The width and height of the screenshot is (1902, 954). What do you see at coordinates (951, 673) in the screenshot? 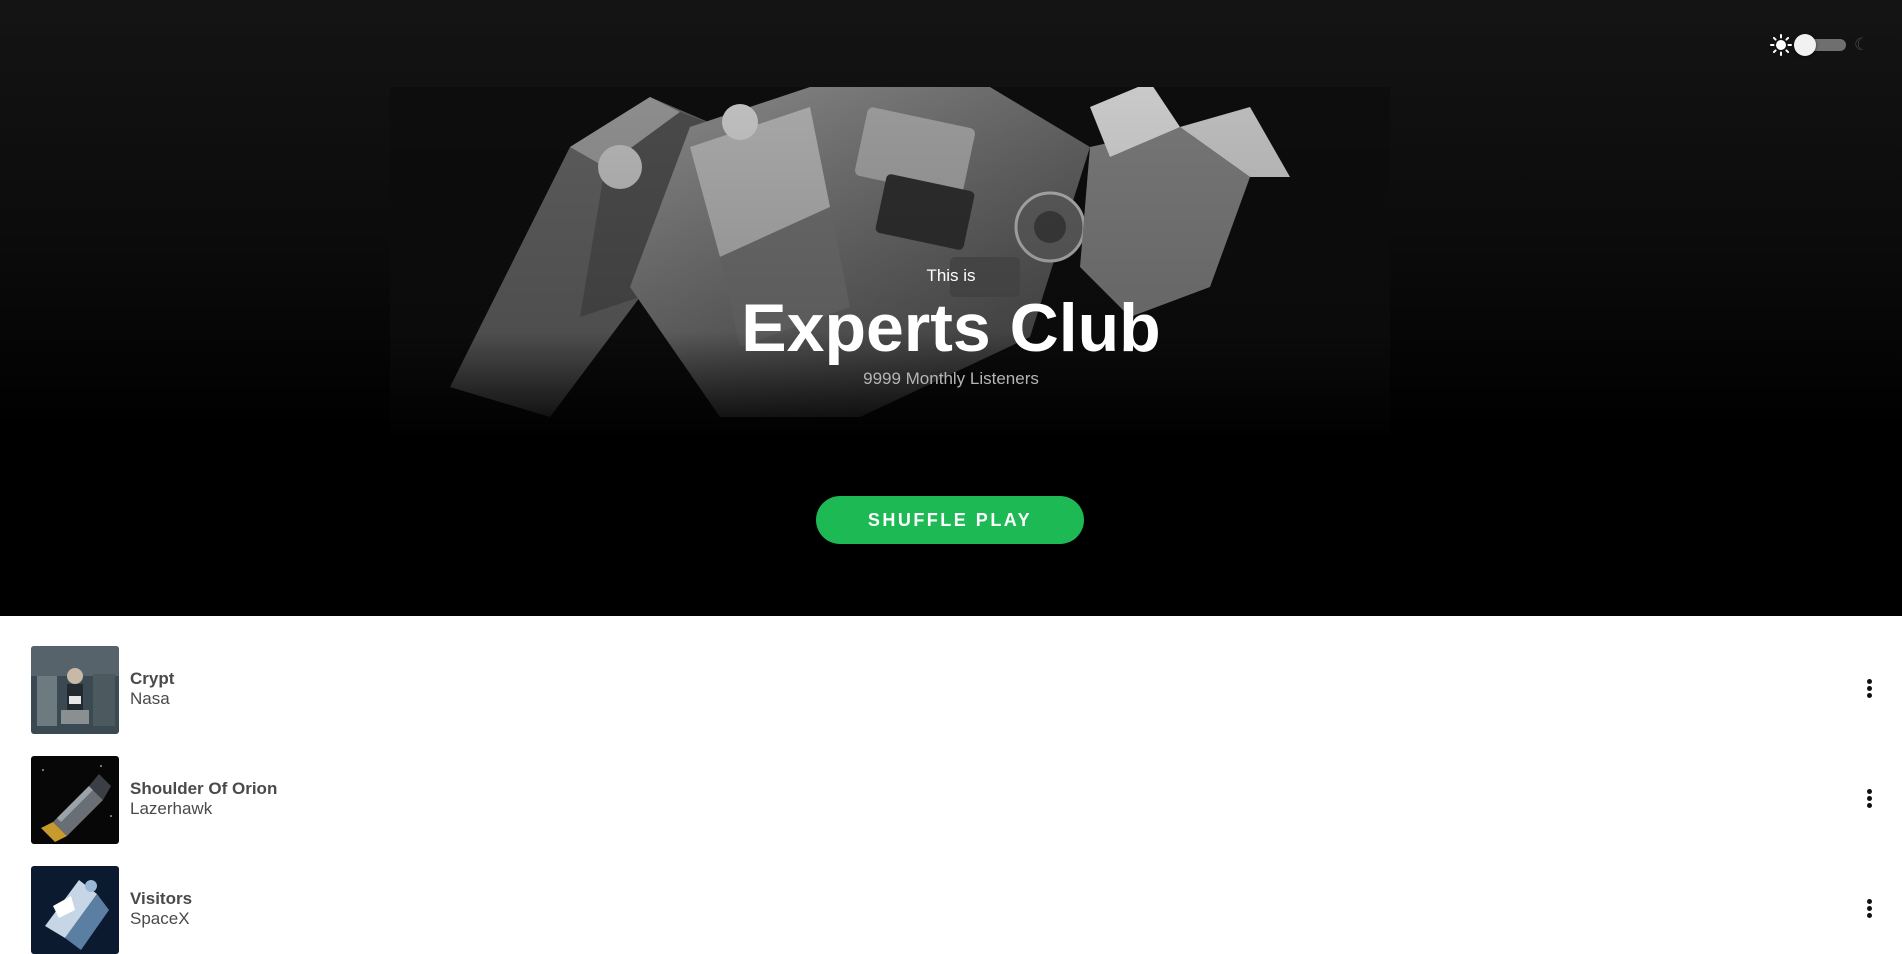
I see `track-row: Crypt Nasa` at bounding box center [951, 673].